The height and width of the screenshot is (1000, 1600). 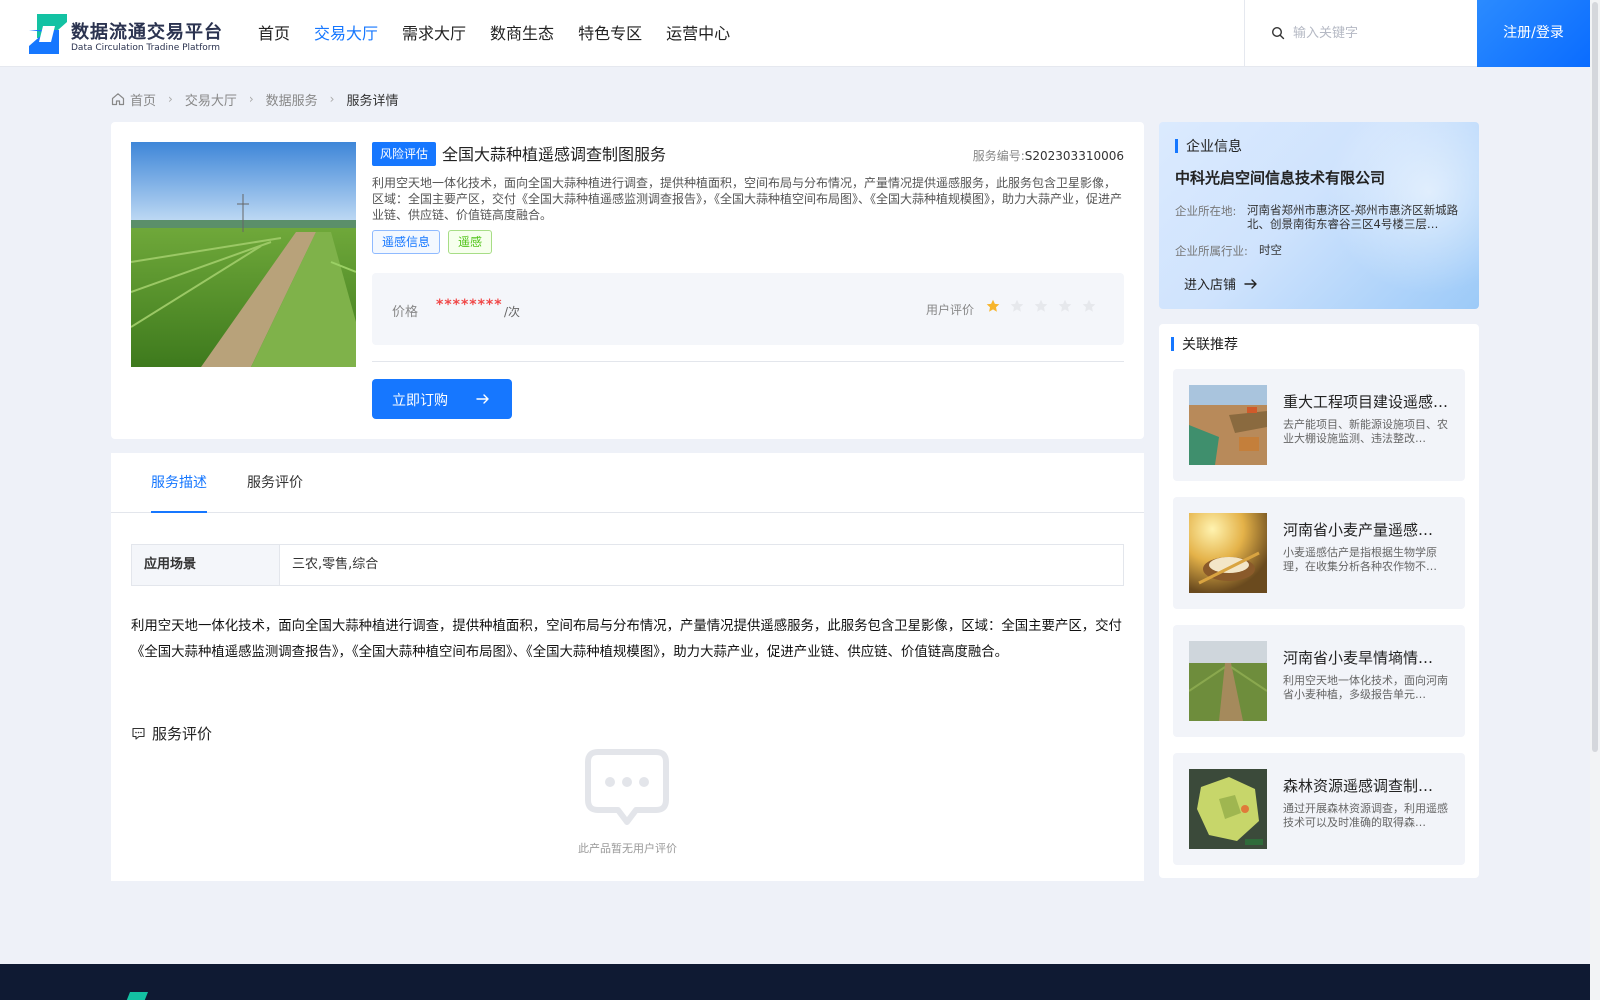 I want to click on price-label: 价格, so click(x=405, y=312).